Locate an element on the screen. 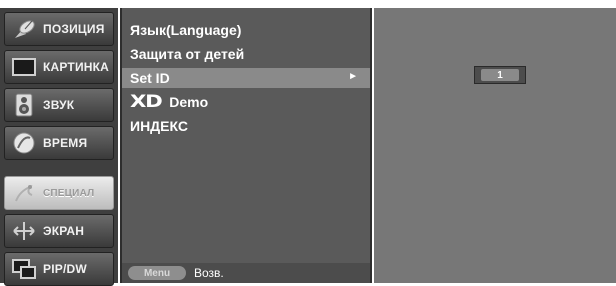 This screenshot has height=286, width=616. back-label: Возв. is located at coordinates (209, 273).